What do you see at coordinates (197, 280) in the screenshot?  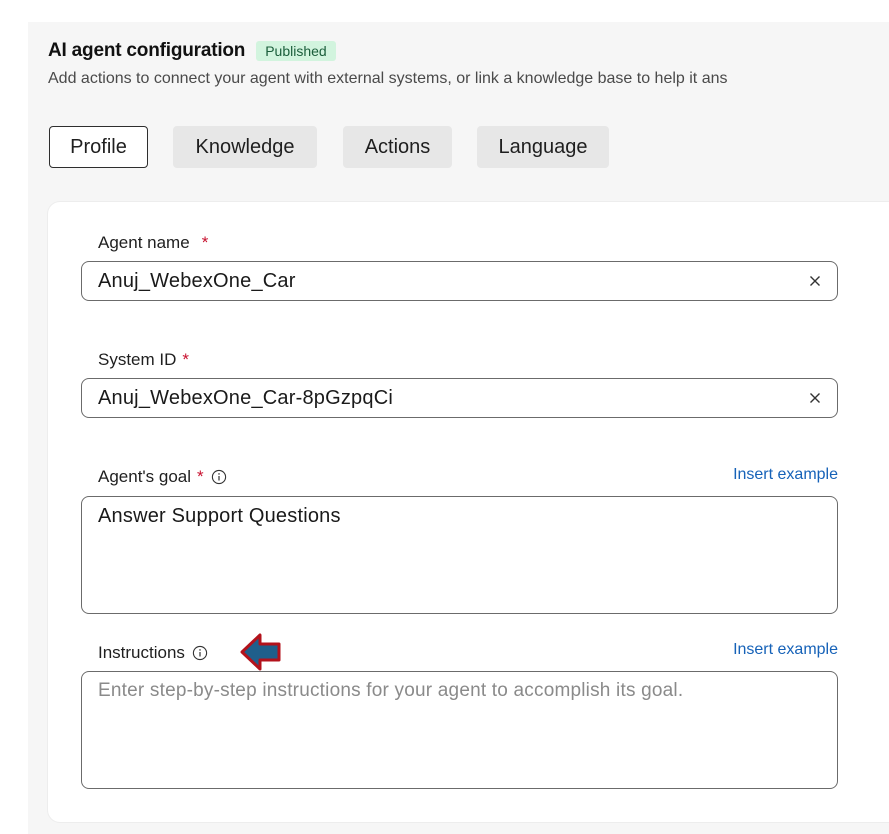 I see `agent-name-value: Anuj_WebexOne_Car` at bounding box center [197, 280].